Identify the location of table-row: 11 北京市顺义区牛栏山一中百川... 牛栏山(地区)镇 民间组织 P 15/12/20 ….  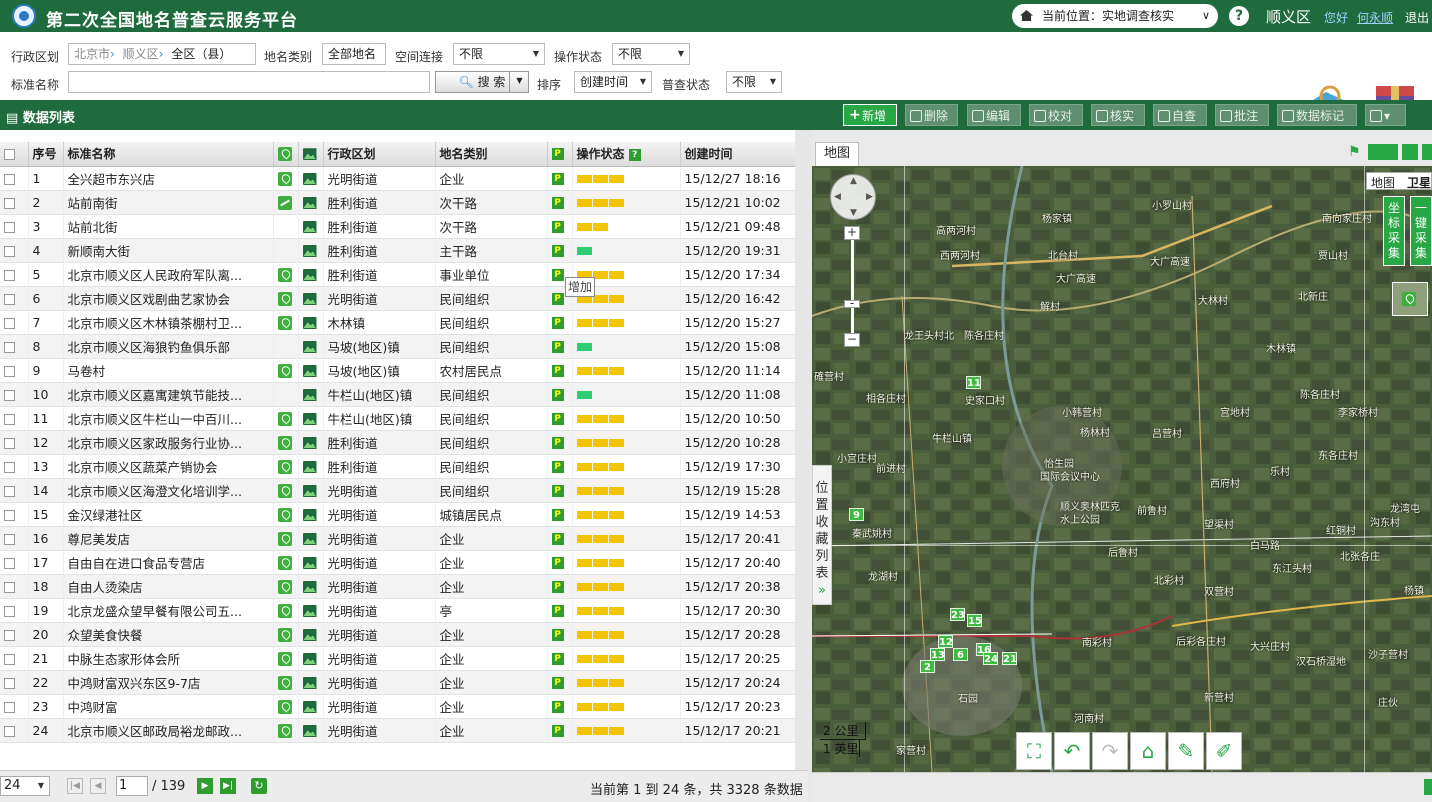
(398, 418).